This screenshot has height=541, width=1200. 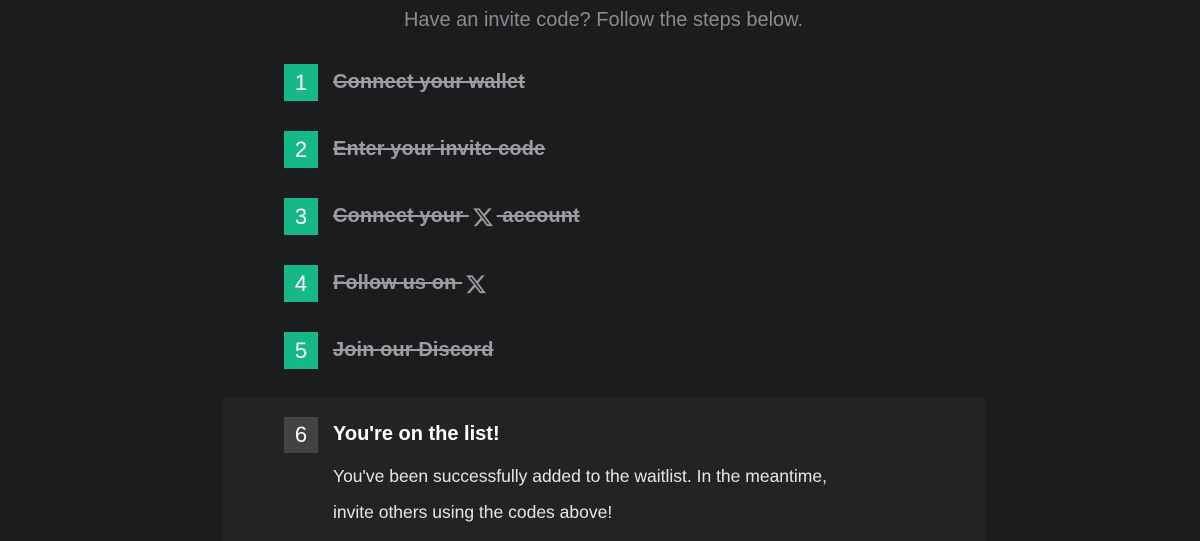 What do you see at coordinates (473, 512) in the screenshot?
I see `confirmation-message-line: invite others using the codes above!` at bounding box center [473, 512].